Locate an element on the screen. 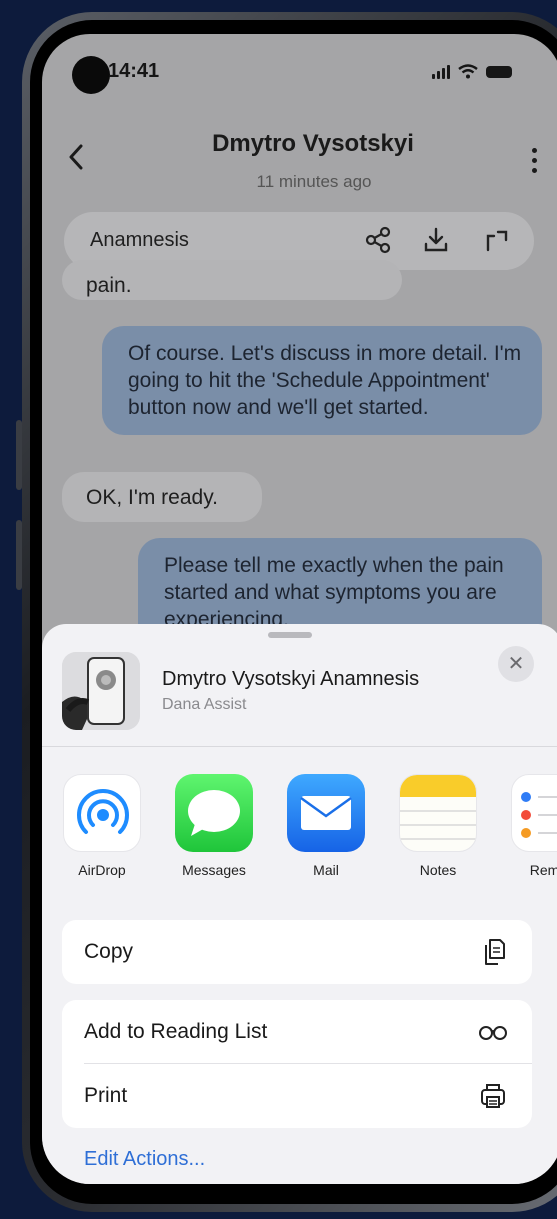  document-title: Anamnesis is located at coordinates (139, 240).